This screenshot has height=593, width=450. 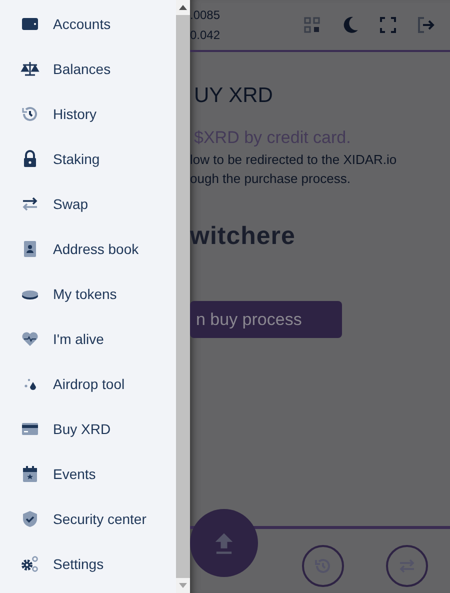 I want to click on menu-item: I'm alive, so click(x=88, y=338).